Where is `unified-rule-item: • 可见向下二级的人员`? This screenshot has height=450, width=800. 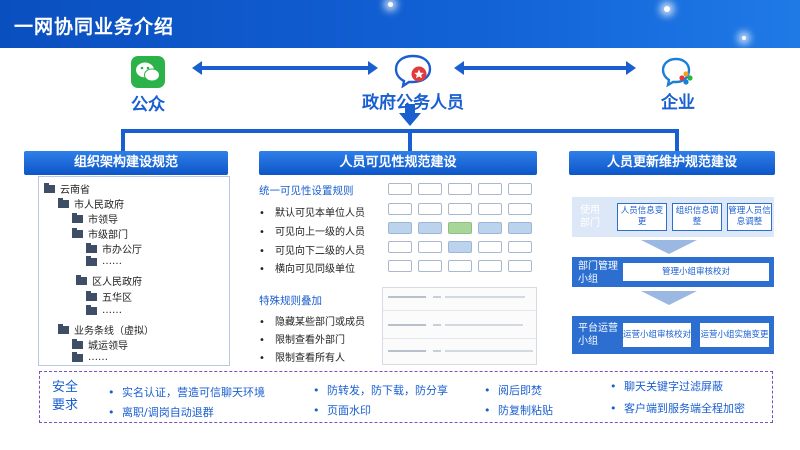
unified-rule-item: • 可见向下二级的人员 is located at coordinates (312, 251).